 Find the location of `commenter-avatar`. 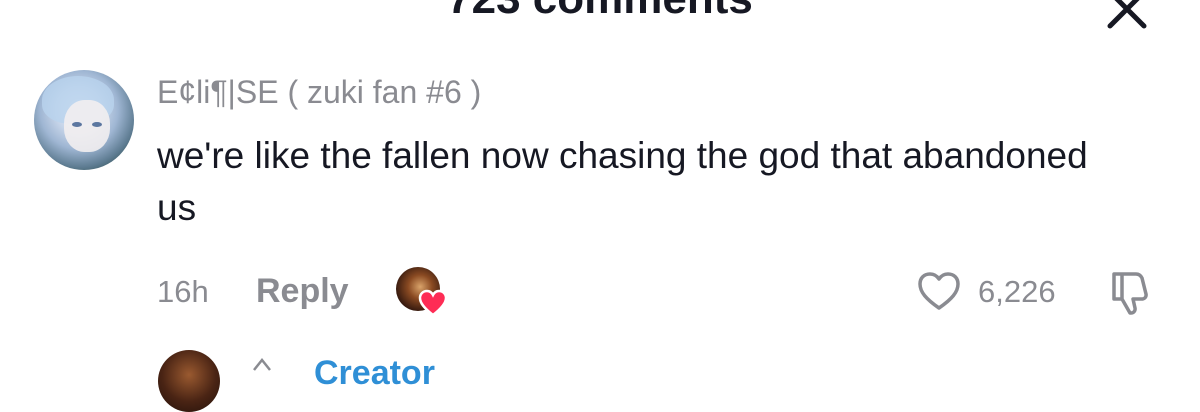

commenter-avatar is located at coordinates (84, 120).